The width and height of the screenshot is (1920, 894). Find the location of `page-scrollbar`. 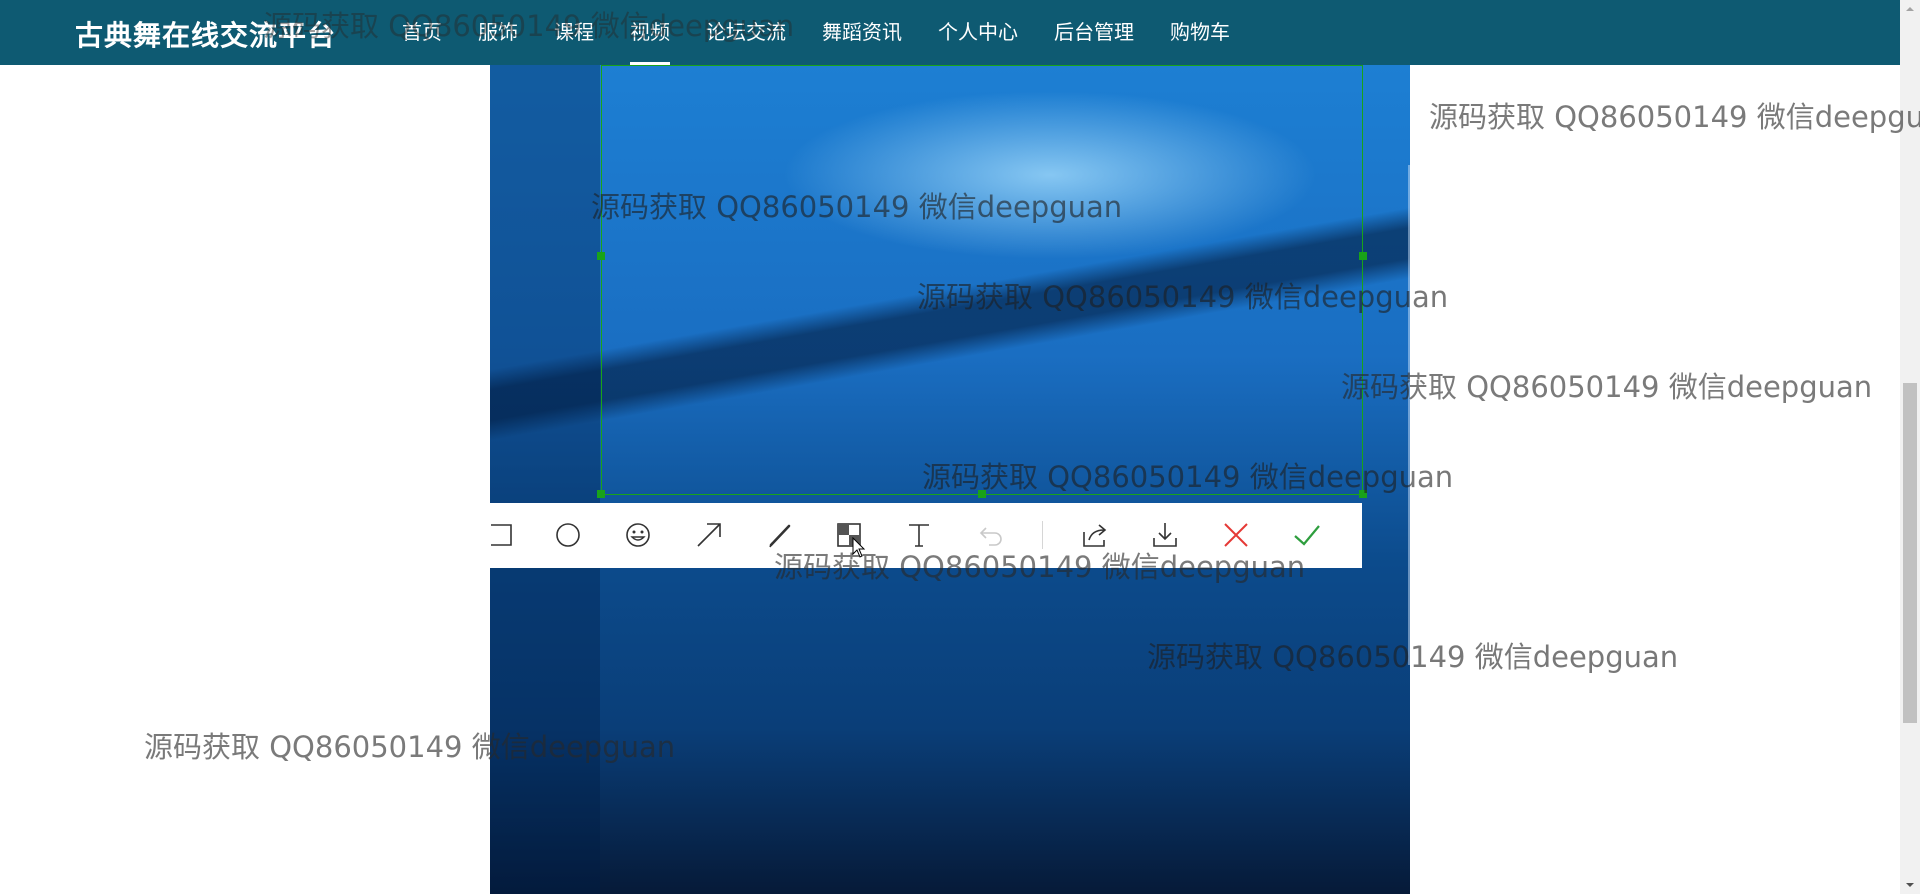

page-scrollbar is located at coordinates (1910, 447).